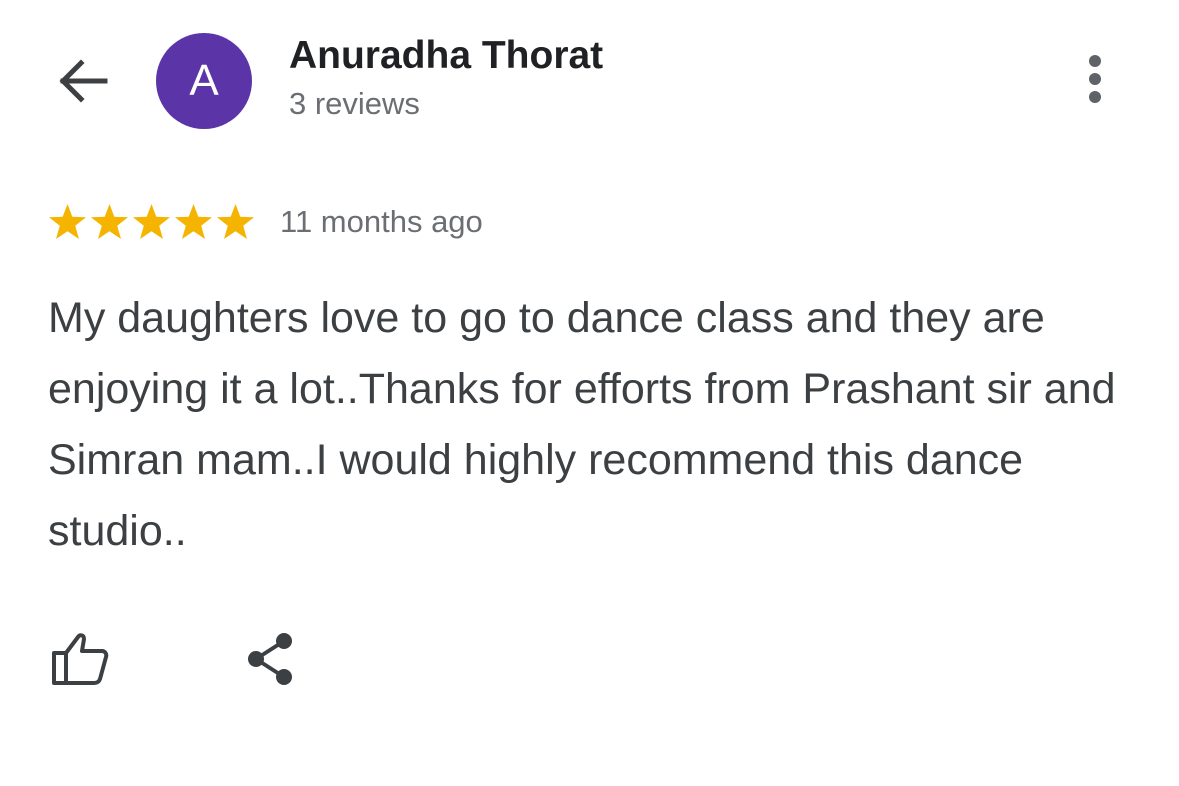 The height and width of the screenshot is (786, 1179). I want to click on more-options-button, so click(1095, 81).